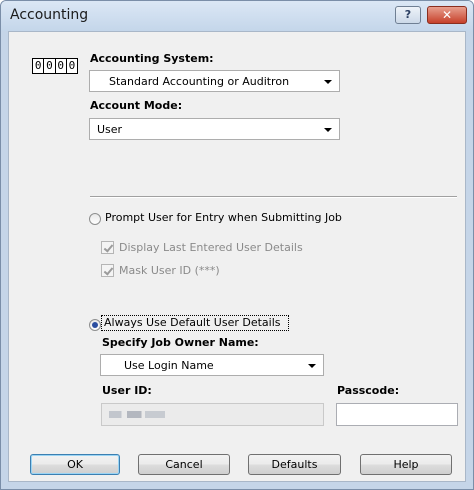 Image resolution: width=474 pixels, height=490 pixels. I want to click on always-default-radio, so click(95, 325).